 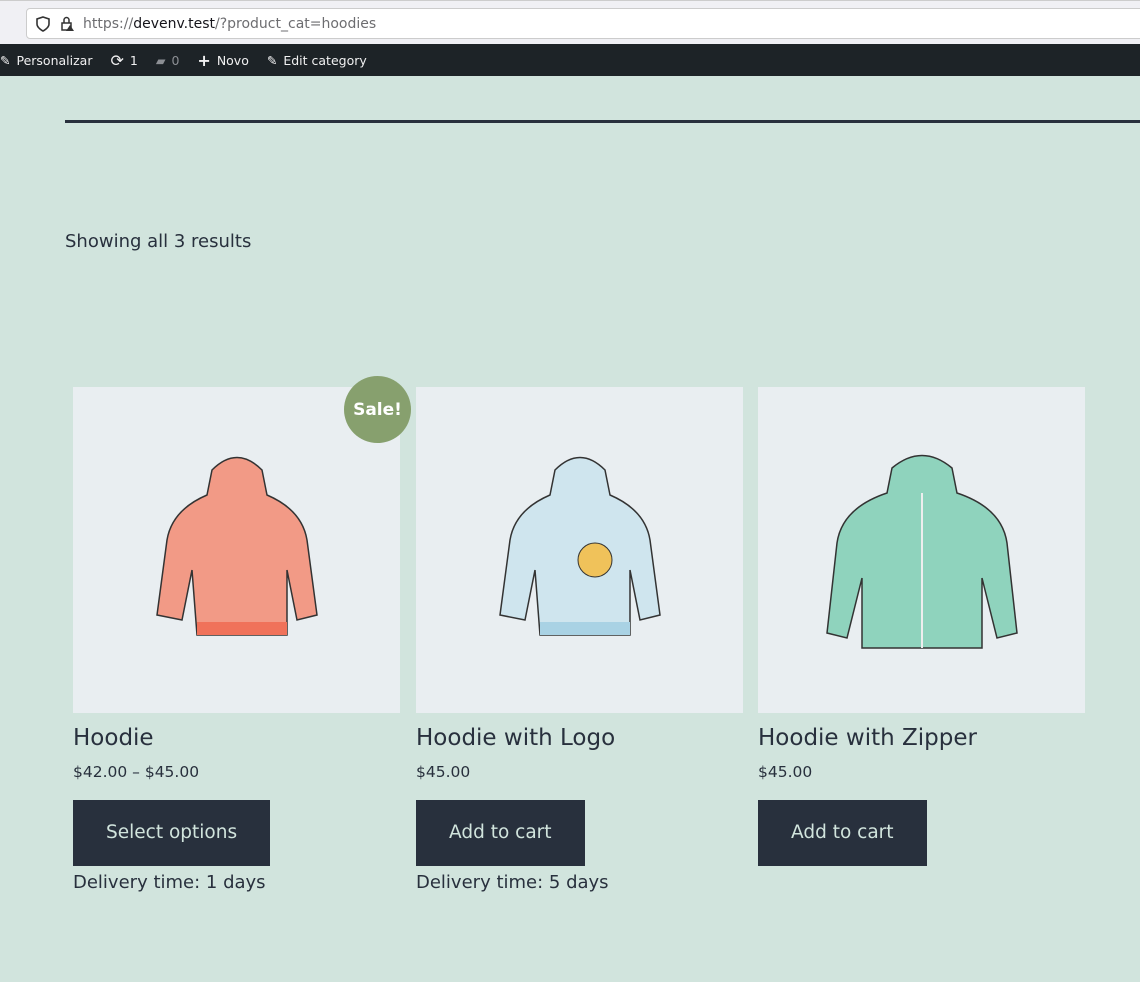 What do you see at coordinates (54, 60) in the screenshot?
I see `customize-label: Personalizar` at bounding box center [54, 60].